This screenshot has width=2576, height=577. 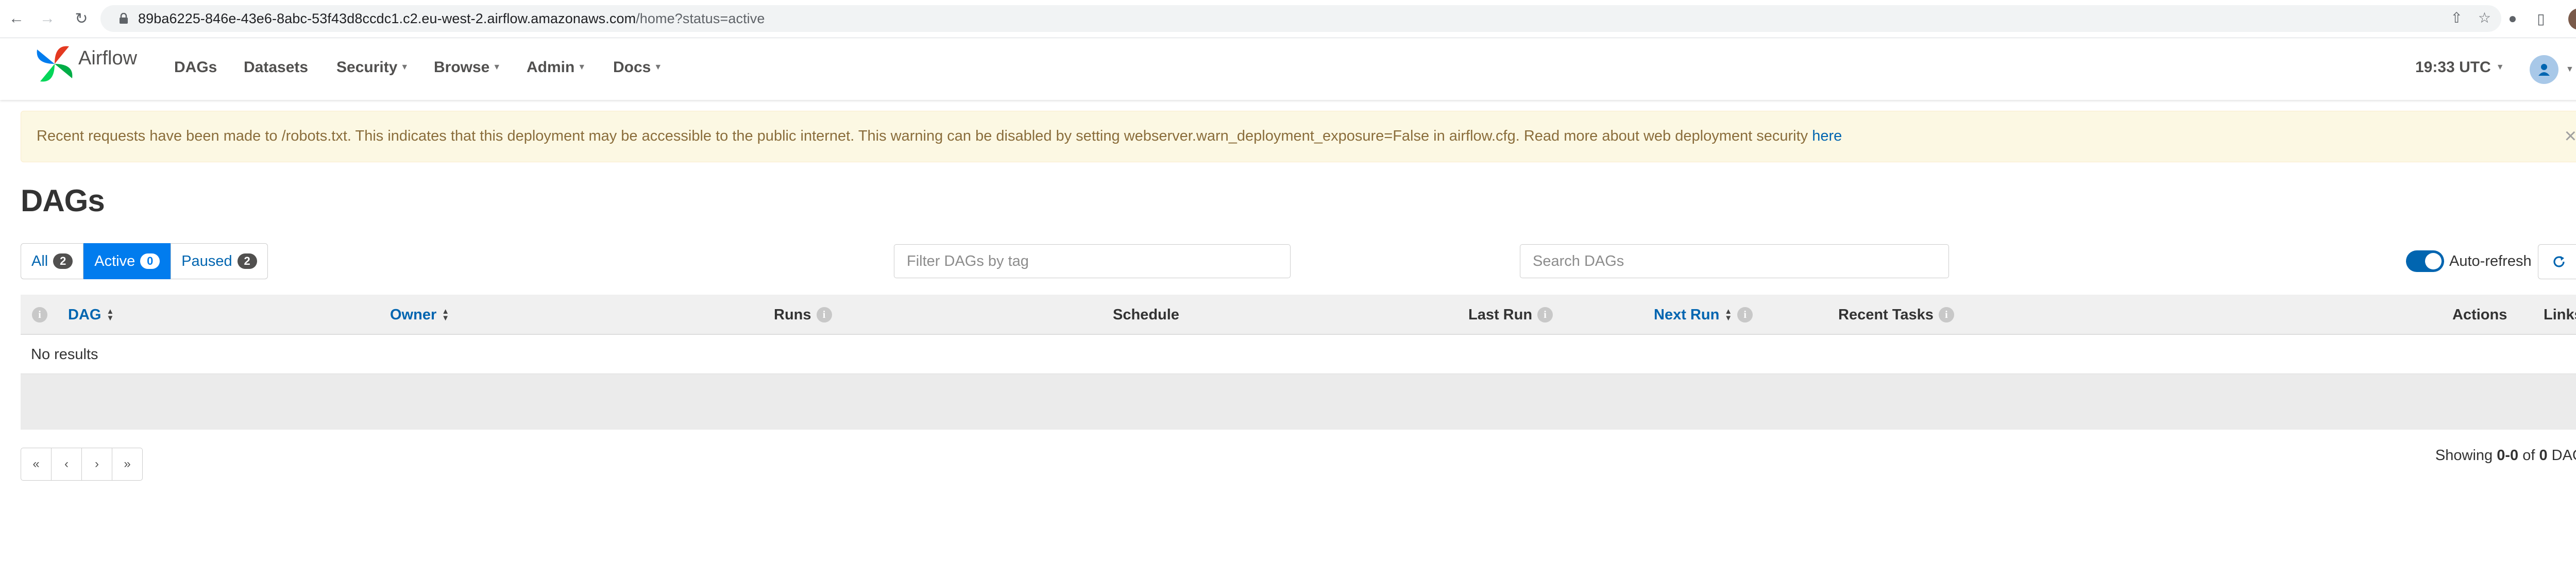 What do you see at coordinates (2528, 455) in the screenshot?
I see `showing-of: of` at bounding box center [2528, 455].